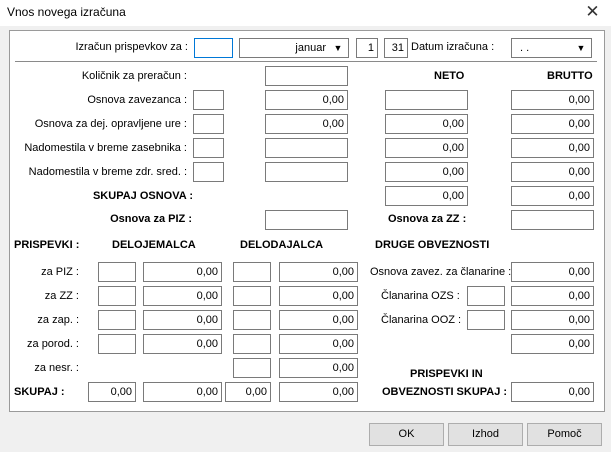  I want to click on zap-dj-amount: 0,00, so click(182, 320).